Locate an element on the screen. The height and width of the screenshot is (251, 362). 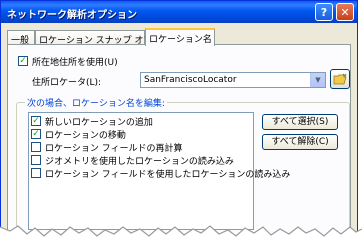
help-button: ? is located at coordinates (324, 12).